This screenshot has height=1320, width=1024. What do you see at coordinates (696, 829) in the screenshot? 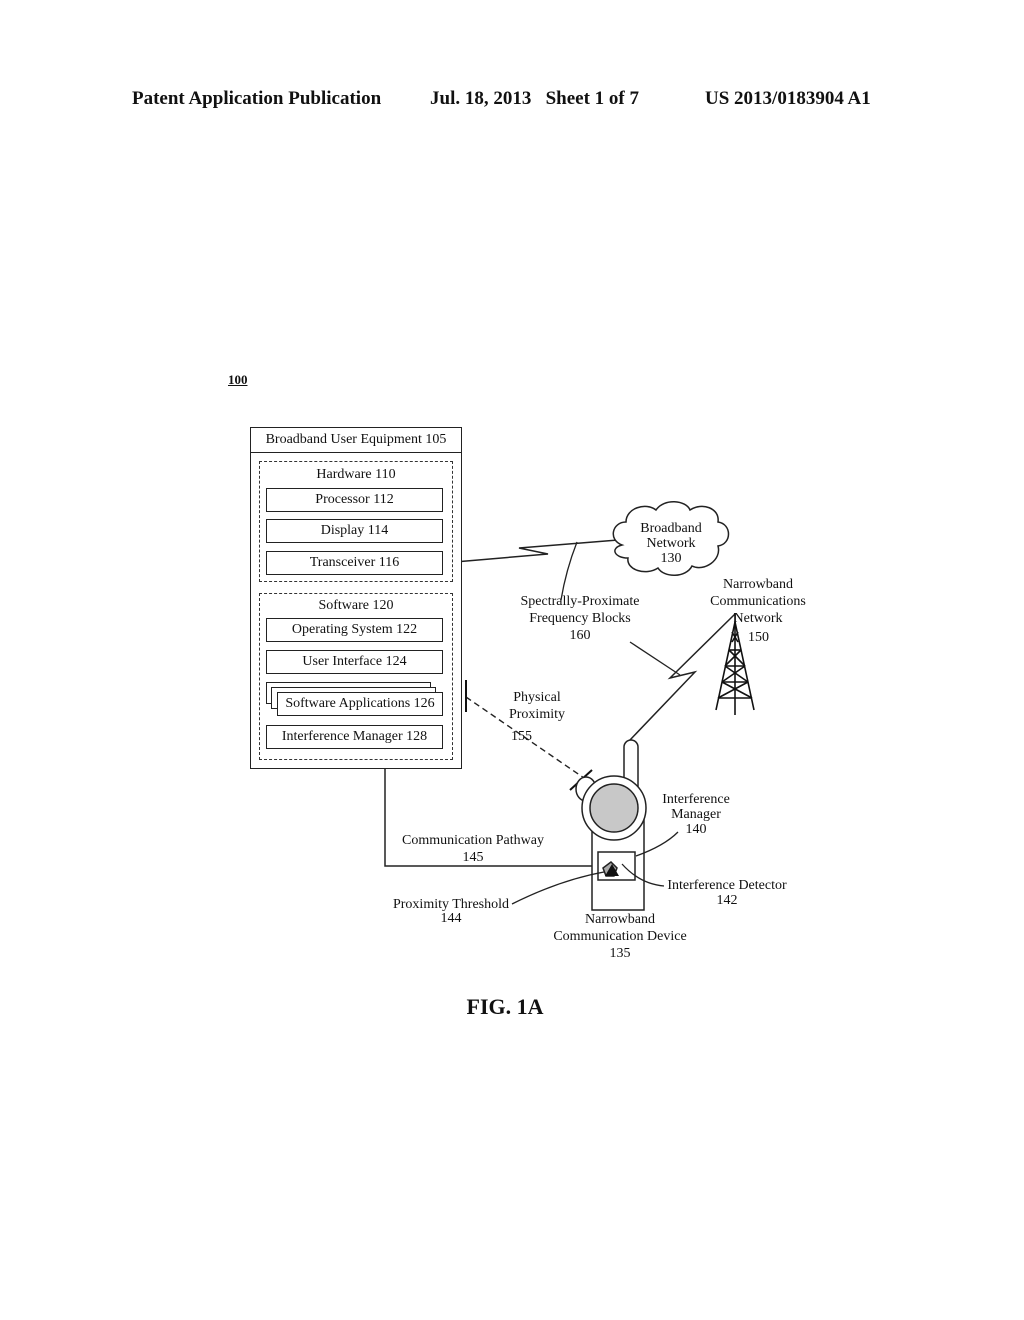
I see `device-interference-manager-ref: 140` at bounding box center [696, 829].